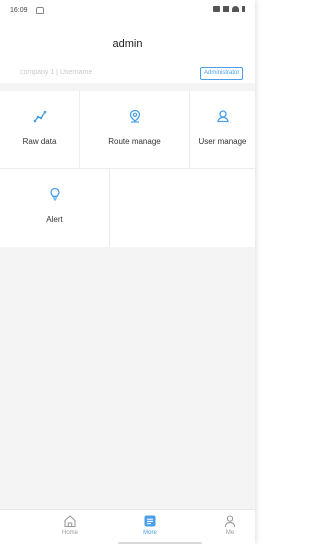 This screenshot has width=320, height=545. Describe the element at coordinates (55, 208) in the screenshot. I see `menu-item-alert: Alert` at that location.